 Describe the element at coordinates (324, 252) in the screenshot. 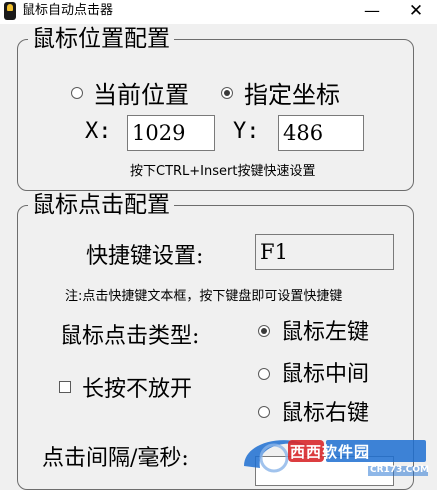

I see `hotkey-input: F1` at that location.